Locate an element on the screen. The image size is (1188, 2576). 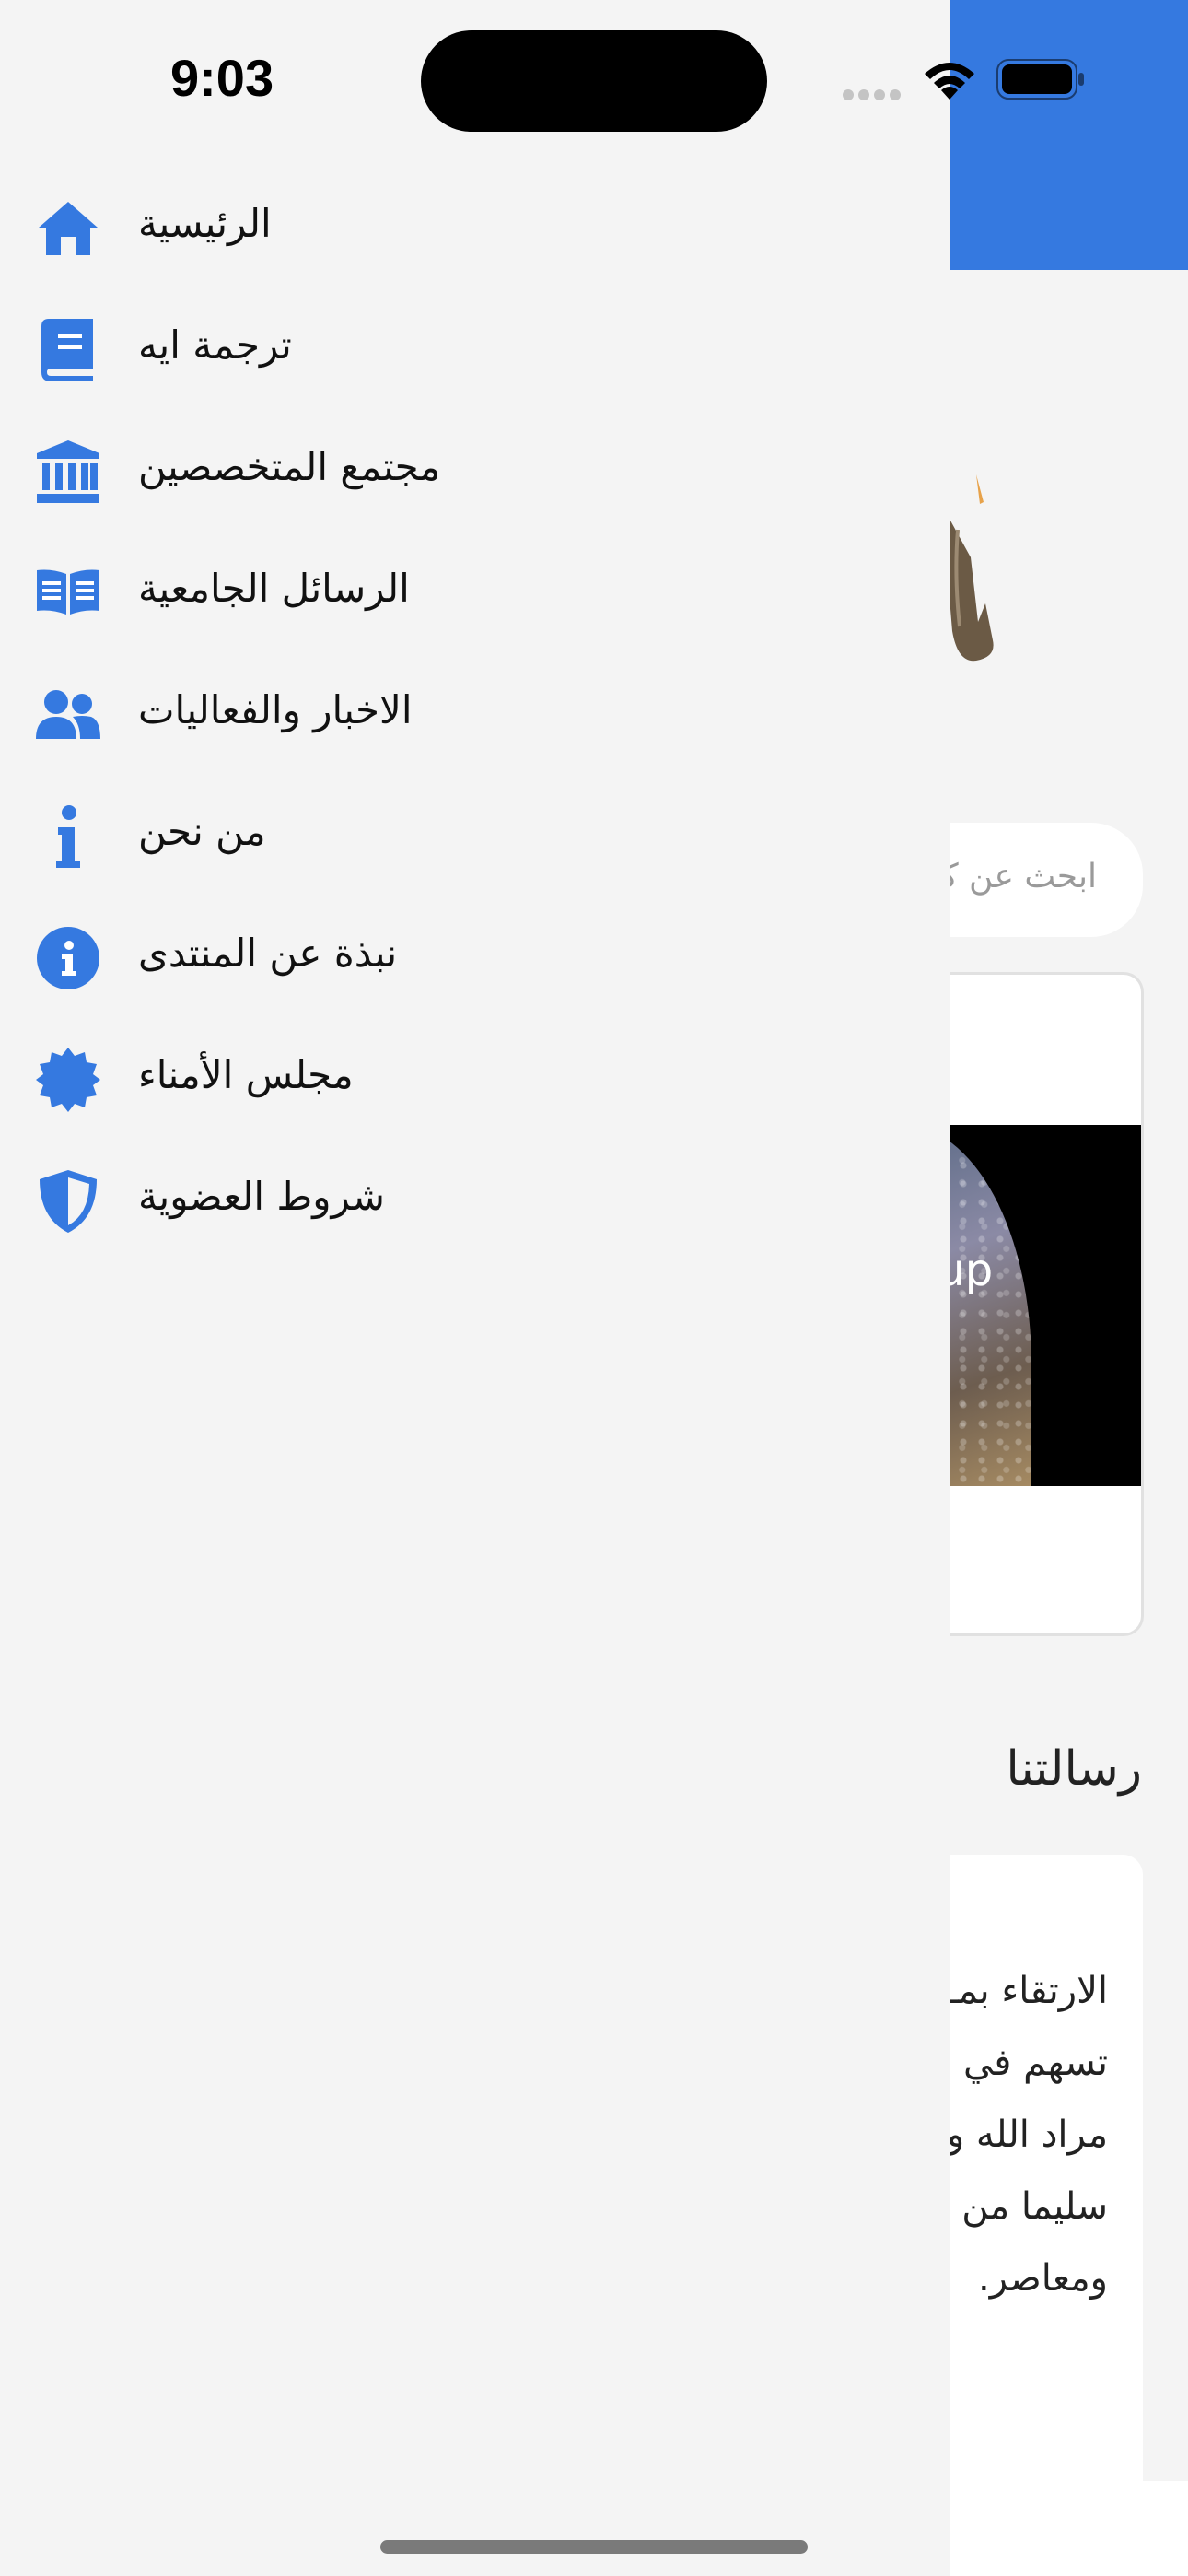
book-icon is located at coordinates (68, 350).